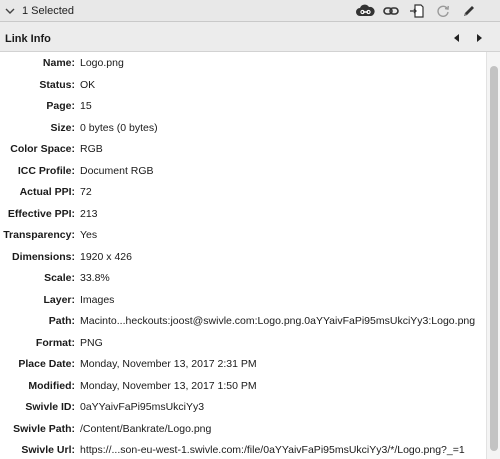  I want to click on relink-icon, so click(417, 11).